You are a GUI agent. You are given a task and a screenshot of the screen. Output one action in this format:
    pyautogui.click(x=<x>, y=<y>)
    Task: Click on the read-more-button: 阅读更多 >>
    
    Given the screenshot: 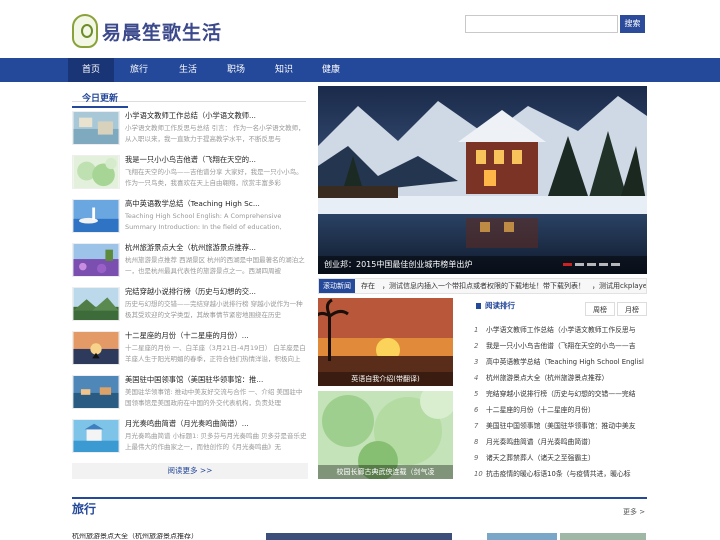 What is the action you would take?
    pyautogui.click(x=190, y=471)
    